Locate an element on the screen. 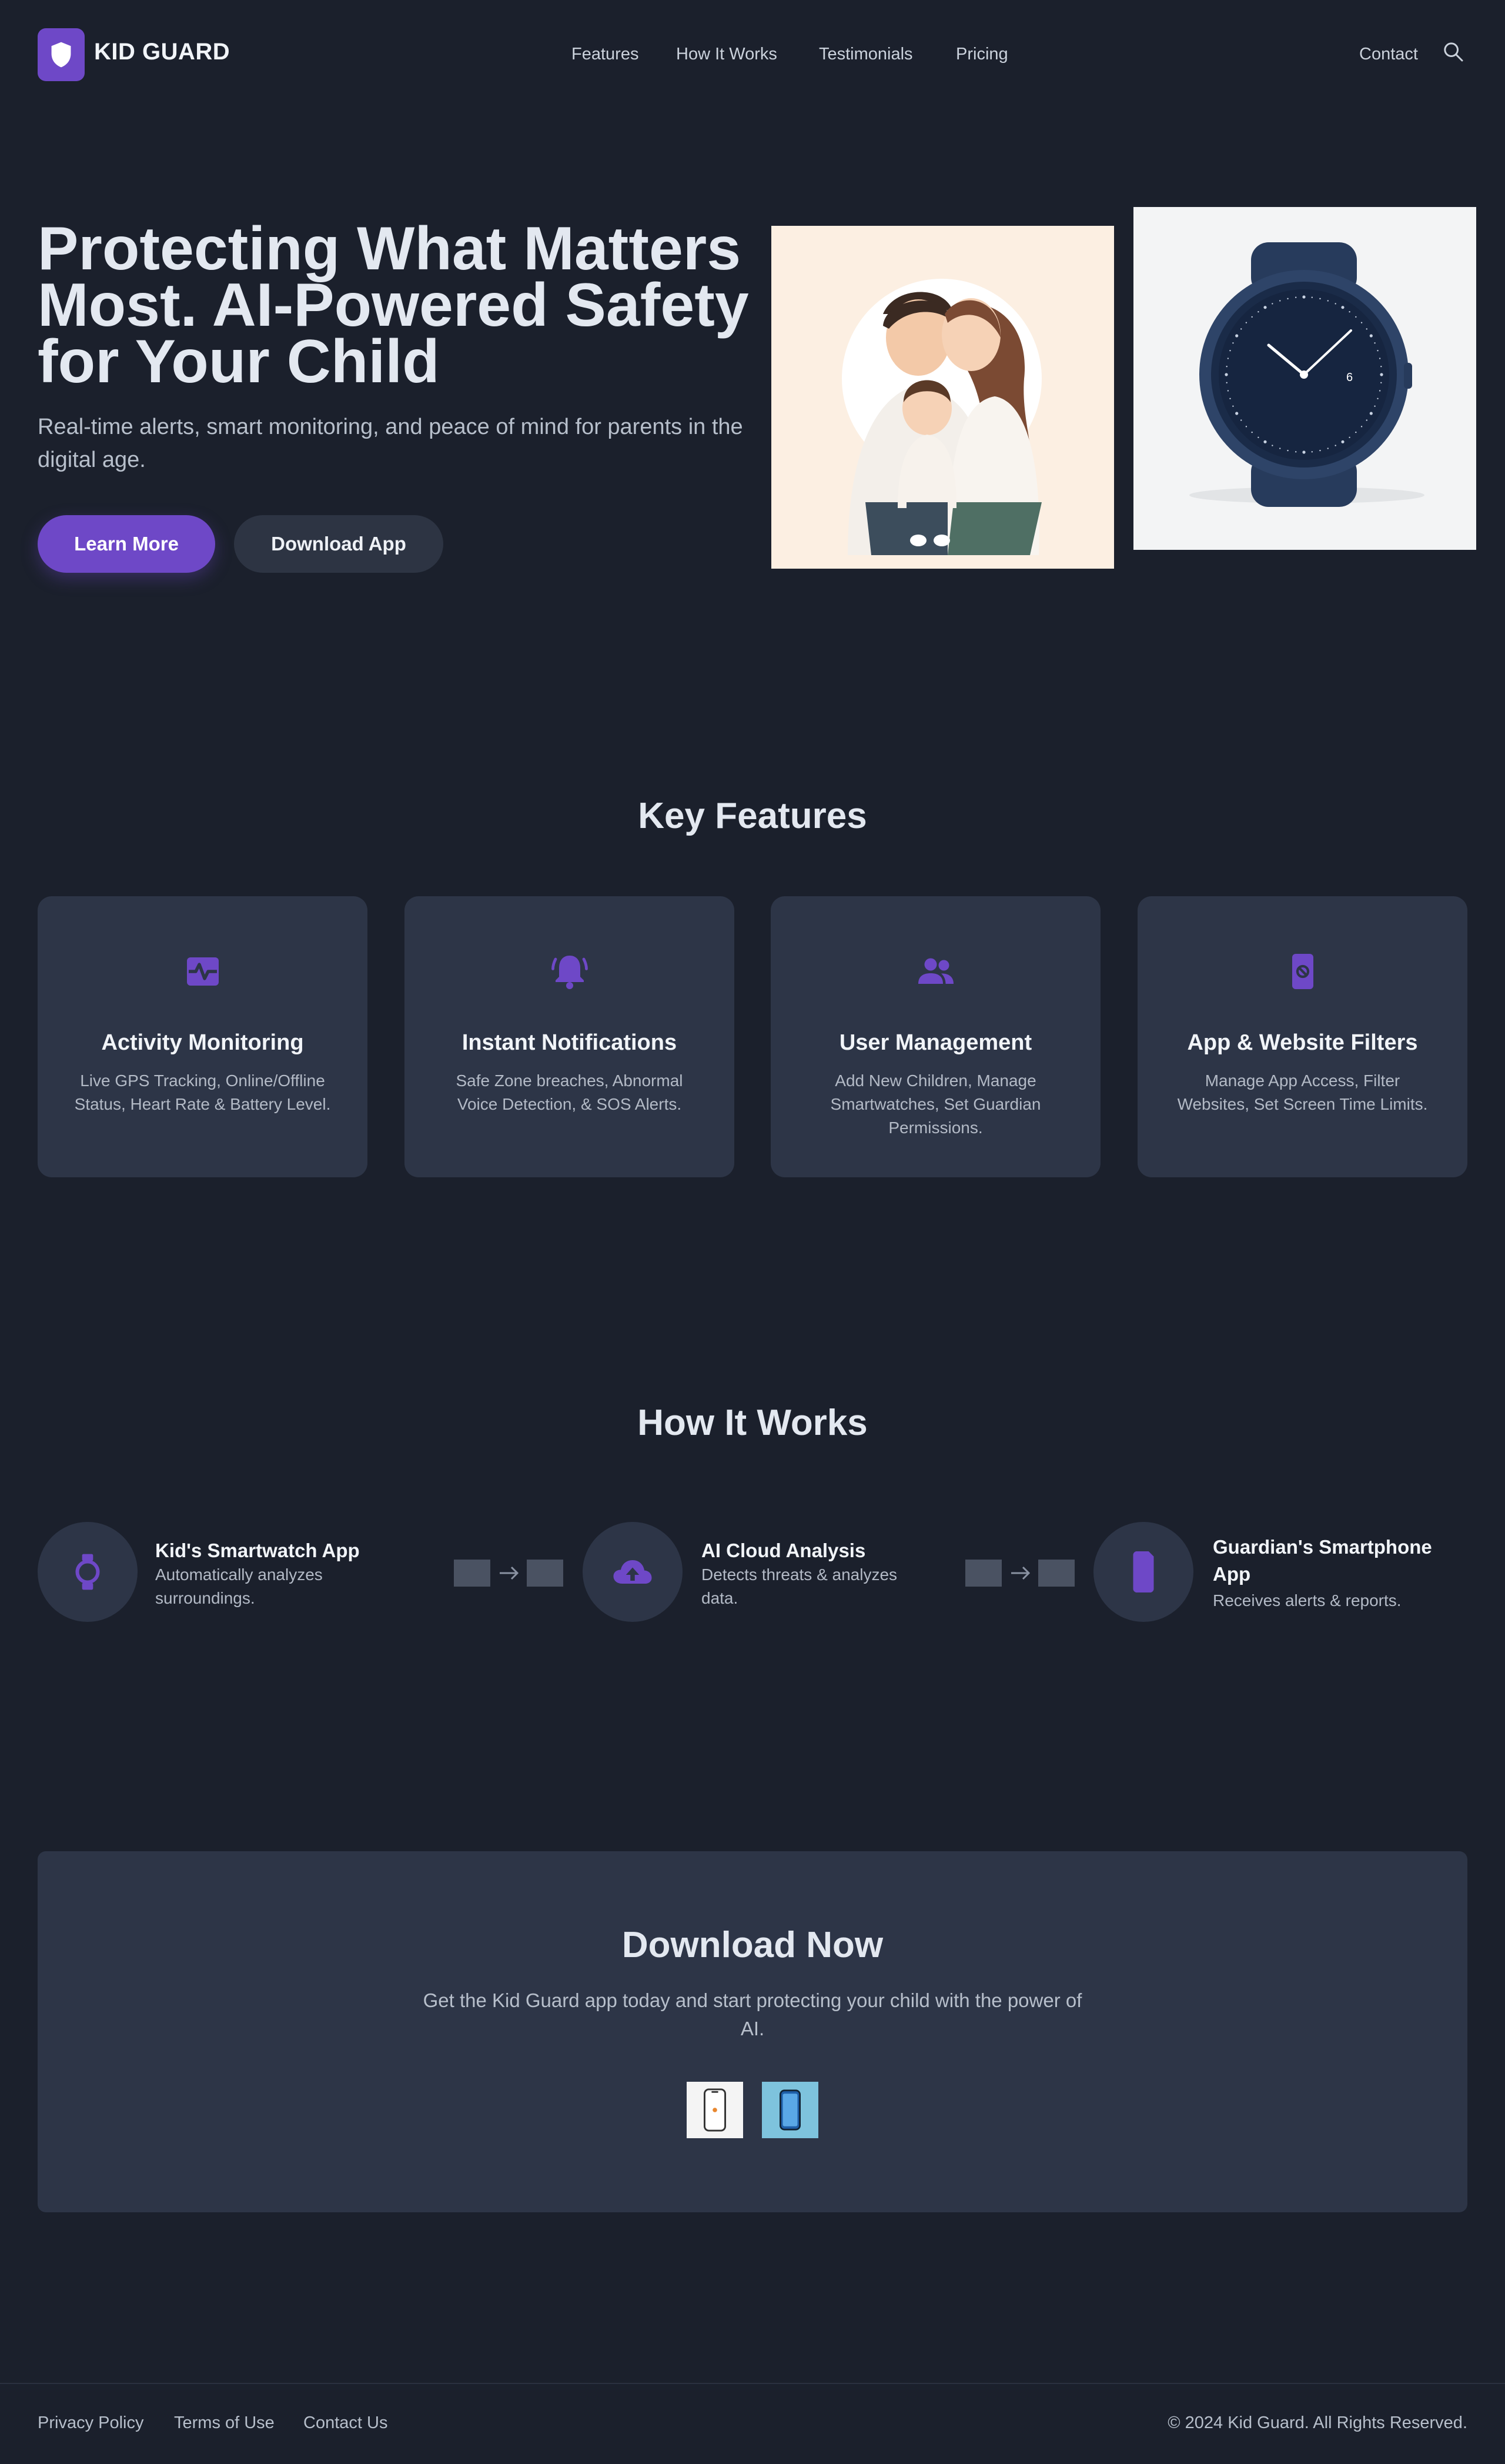  watch-icon is located at coordinates (87, 1572).